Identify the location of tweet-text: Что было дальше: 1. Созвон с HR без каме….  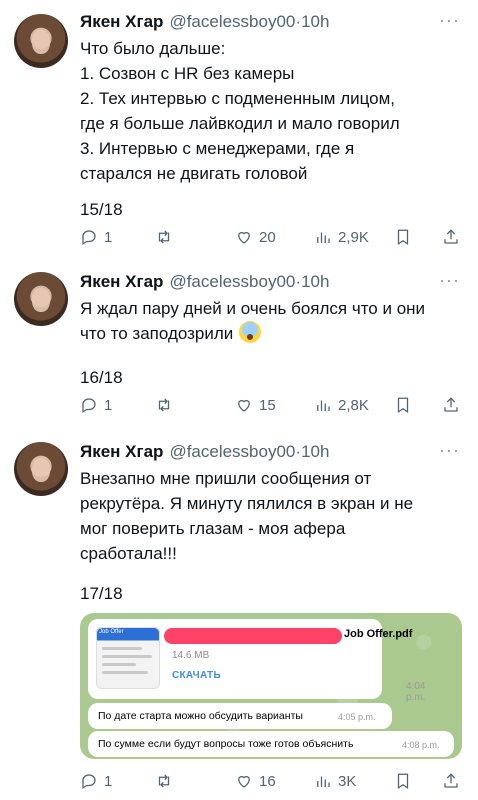
(240, 111).